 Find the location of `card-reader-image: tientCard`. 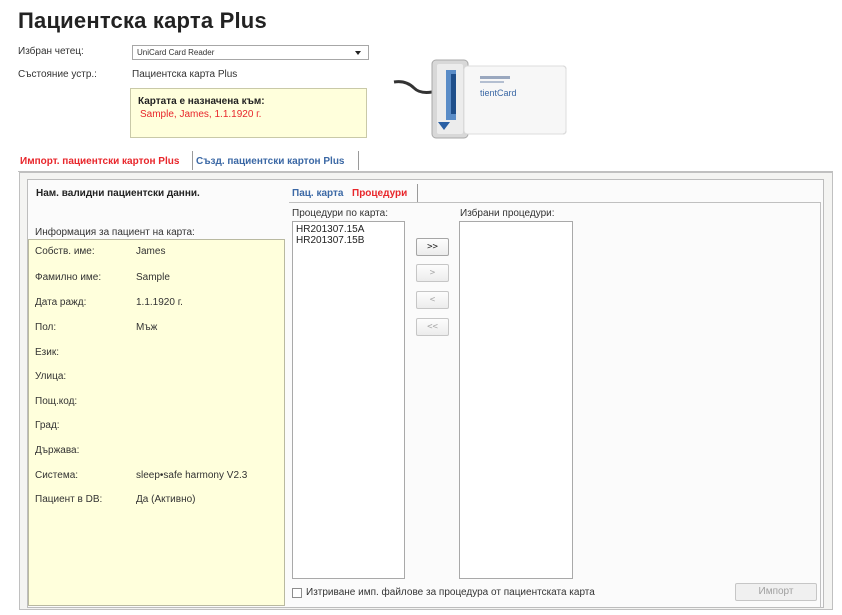

card-reader-image: tientCard is located at coordinates (480, 99).